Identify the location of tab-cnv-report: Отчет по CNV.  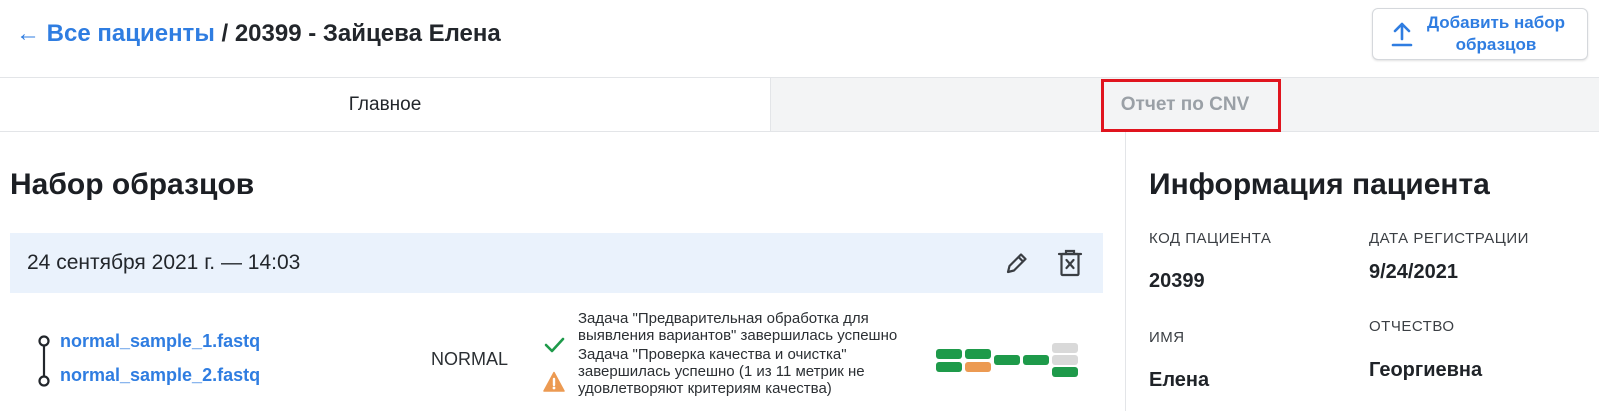
(1184, 104).